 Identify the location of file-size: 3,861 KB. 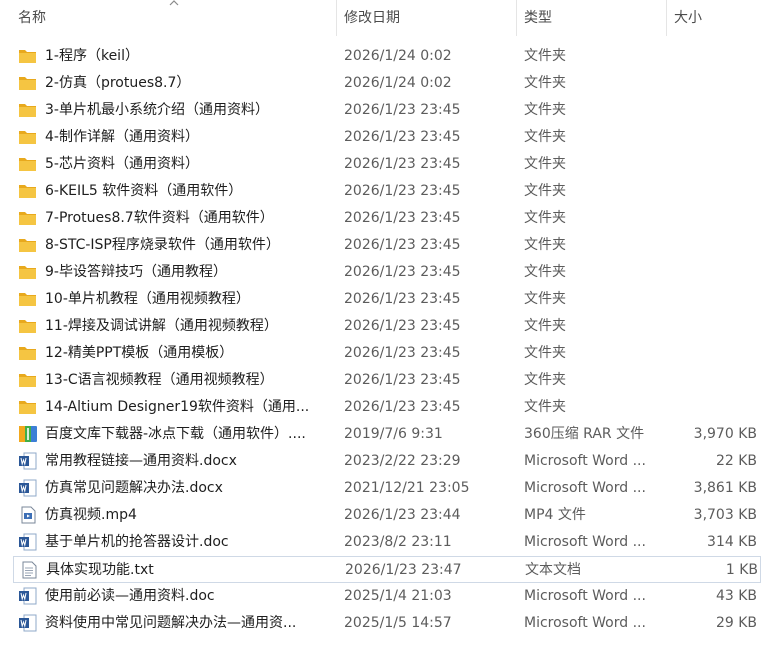
(725, 488).